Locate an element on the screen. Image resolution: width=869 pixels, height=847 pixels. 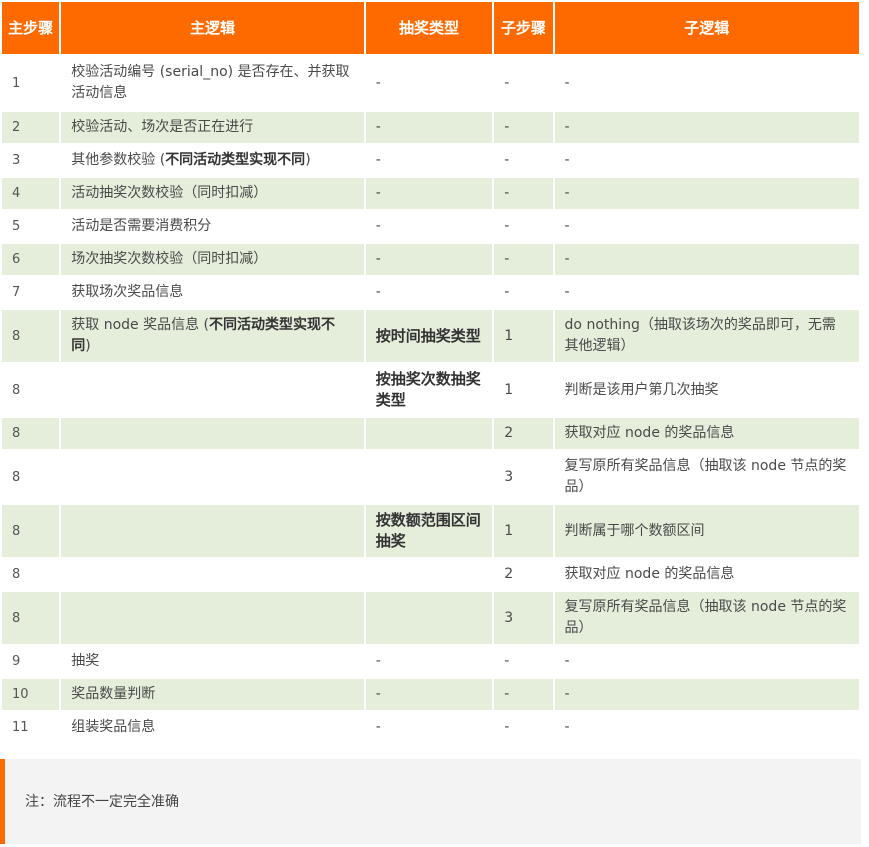
step-cell: 10 is located at coordinates (31, 694).